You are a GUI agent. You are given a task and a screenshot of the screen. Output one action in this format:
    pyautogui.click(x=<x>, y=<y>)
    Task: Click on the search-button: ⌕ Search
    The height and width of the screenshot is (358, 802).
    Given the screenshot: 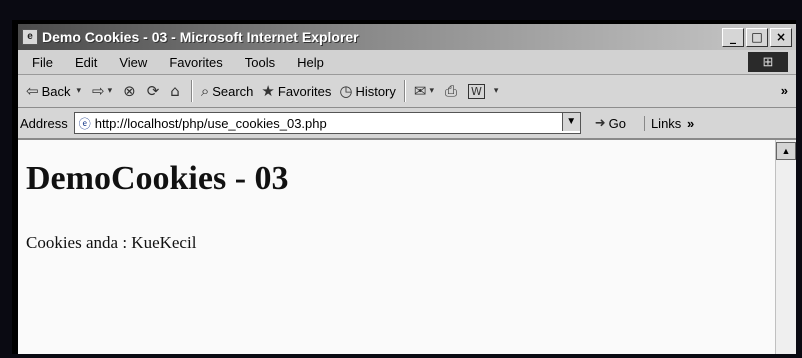 What is the action you would take?
    pyautogui.click(x=227, y=91)
    